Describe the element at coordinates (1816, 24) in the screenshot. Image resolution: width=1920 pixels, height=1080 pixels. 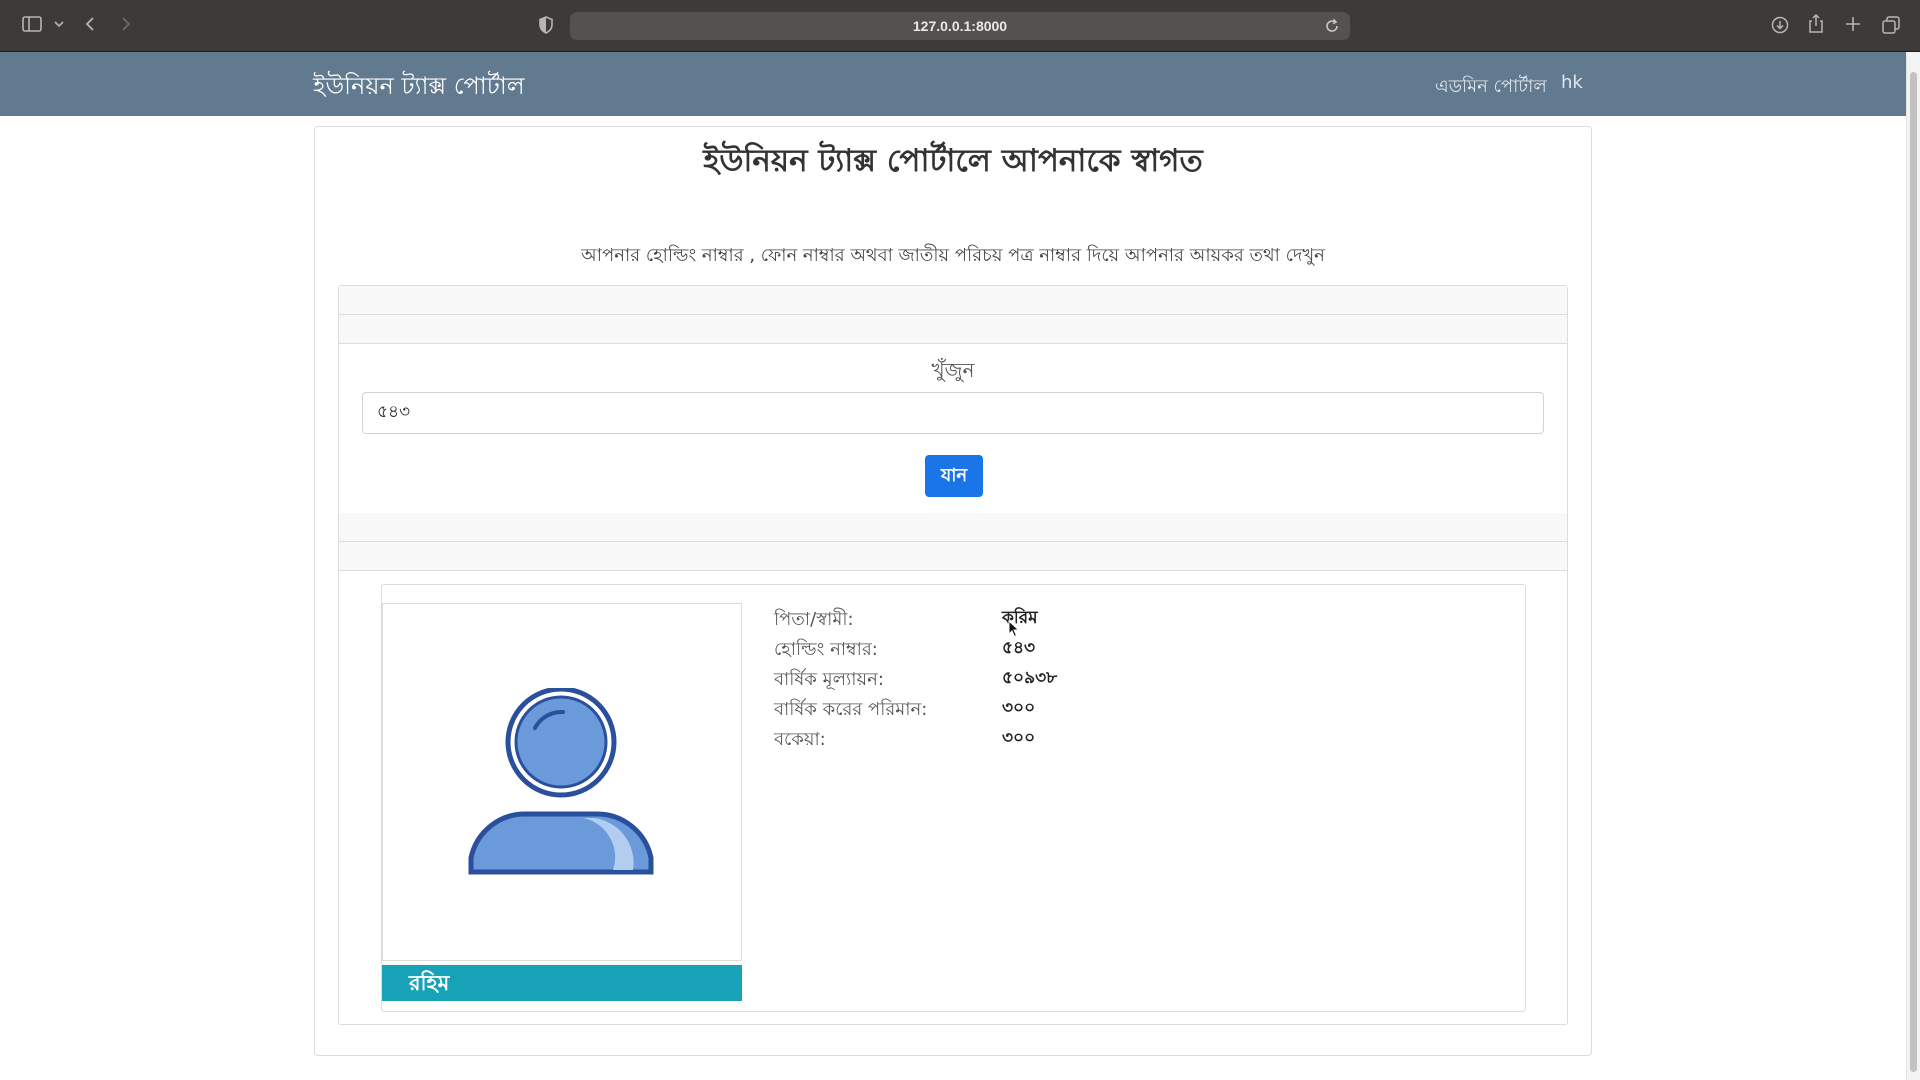
I see `share-icon` at that location.